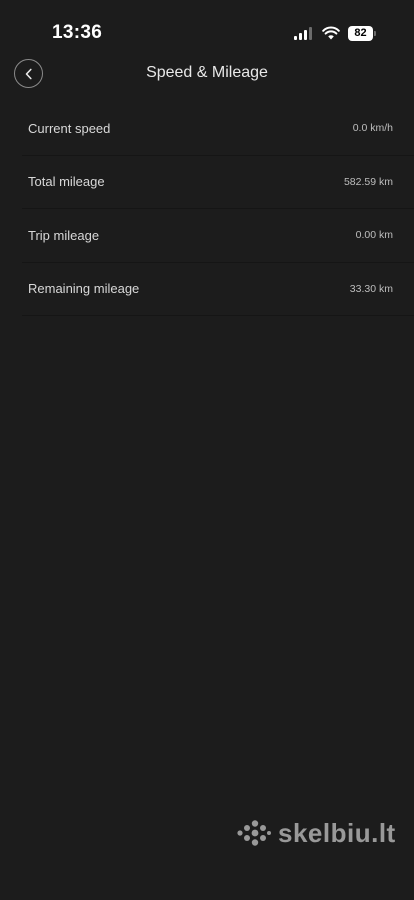 The image size is (414, 900). Describe the element at coordinates (331, 33) in the screenshot. I see `wifi-icon` at that location.